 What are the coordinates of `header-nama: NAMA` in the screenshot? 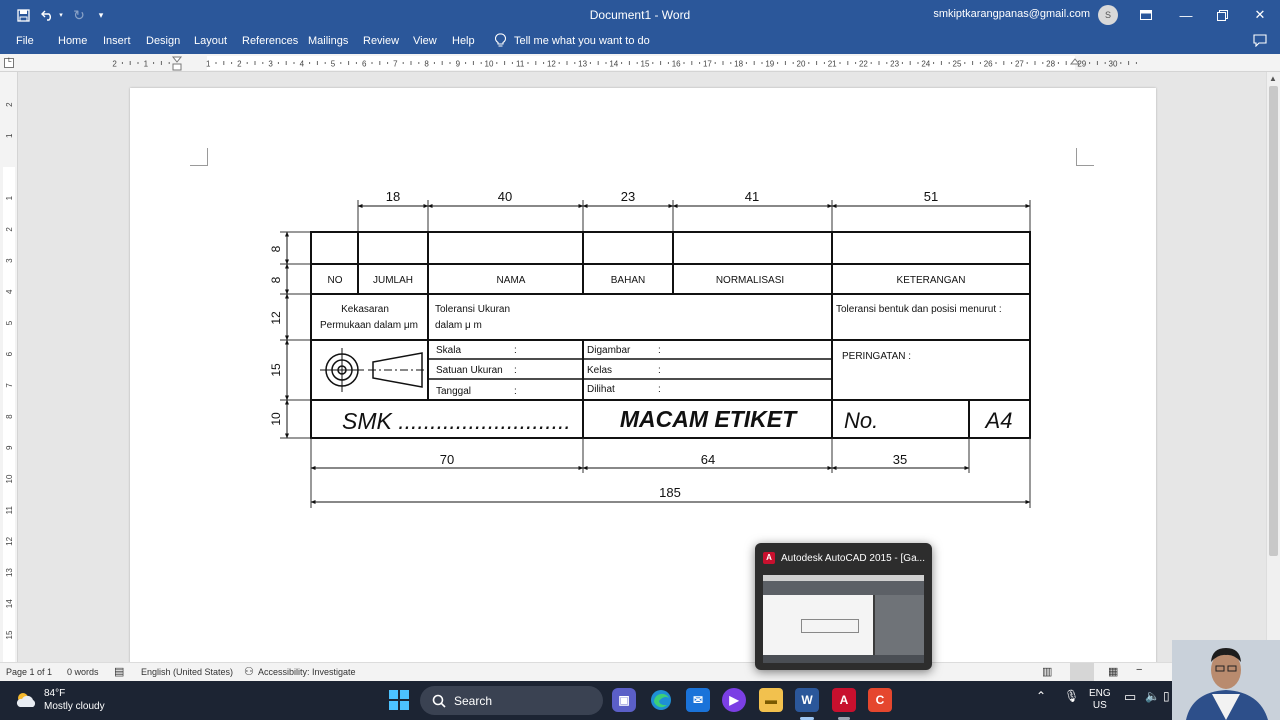 It's located at (511, 280).